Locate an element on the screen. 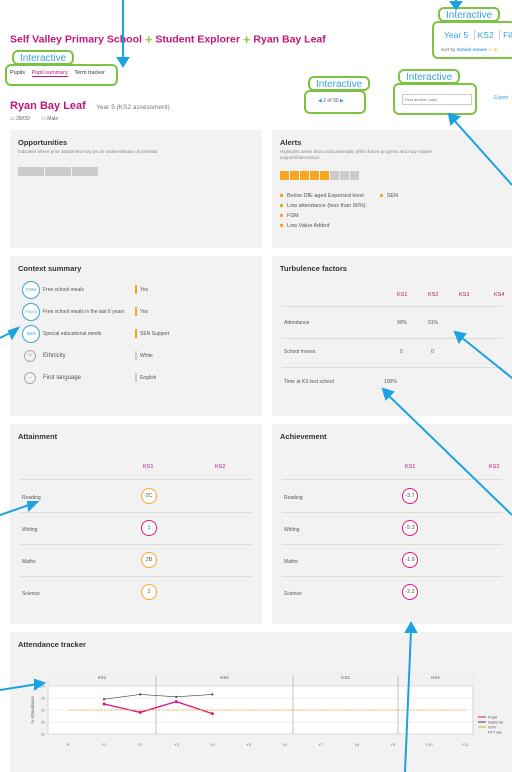 The width and height of the screenshot is (512, 772). alert-item: Low attendance (less than 90%) is located at coordinates (392, 206).